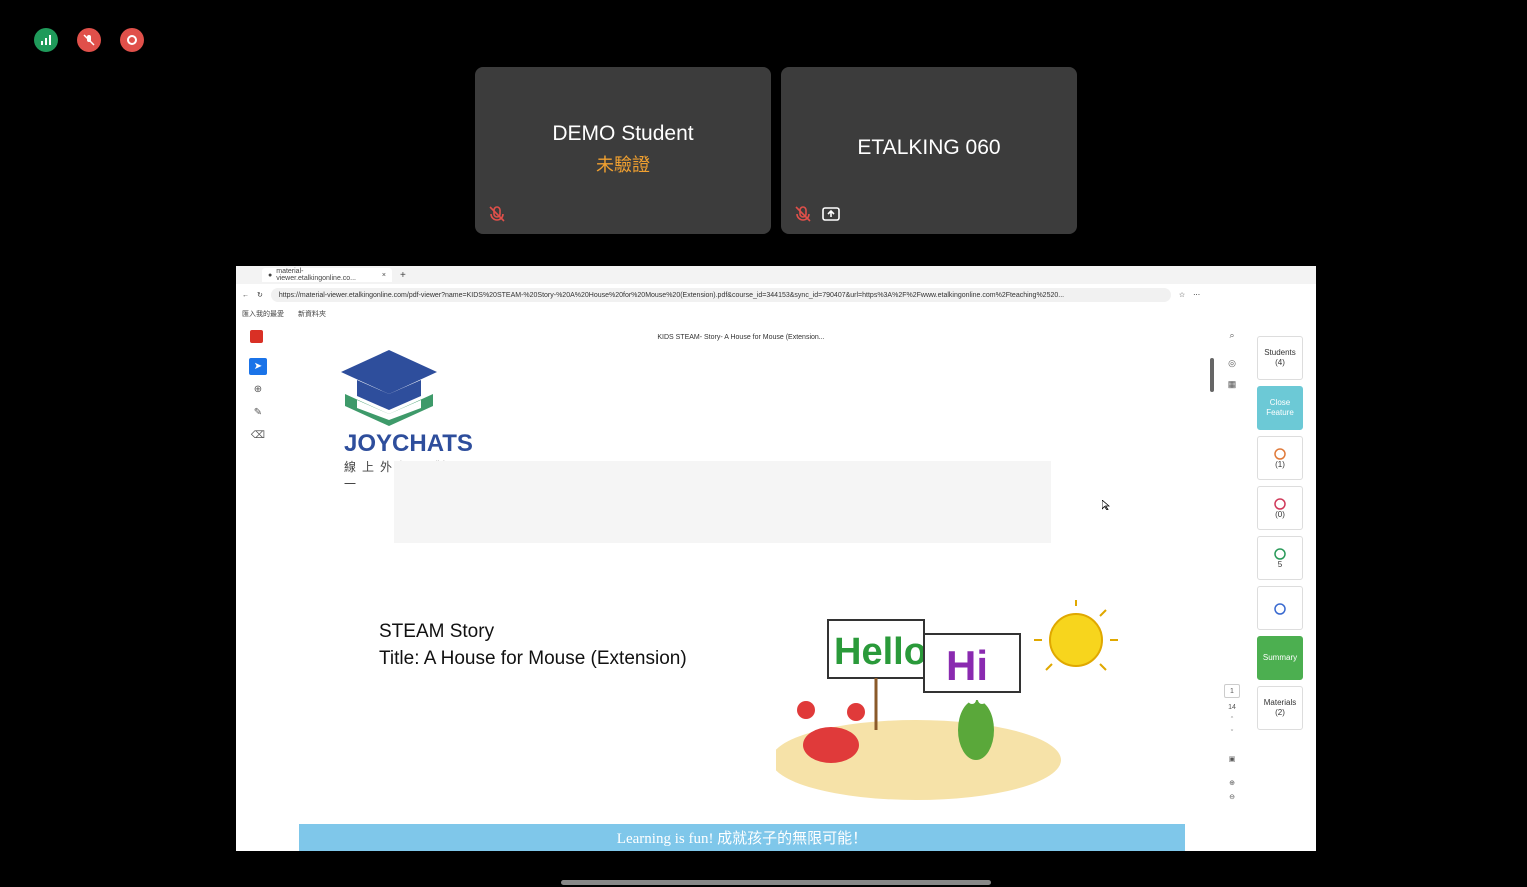 The image size is (1527, 887). Describe the element at coordinates (1232, 733) in the screenshot. I see `chevron-down-icon: ˇ` at that location.